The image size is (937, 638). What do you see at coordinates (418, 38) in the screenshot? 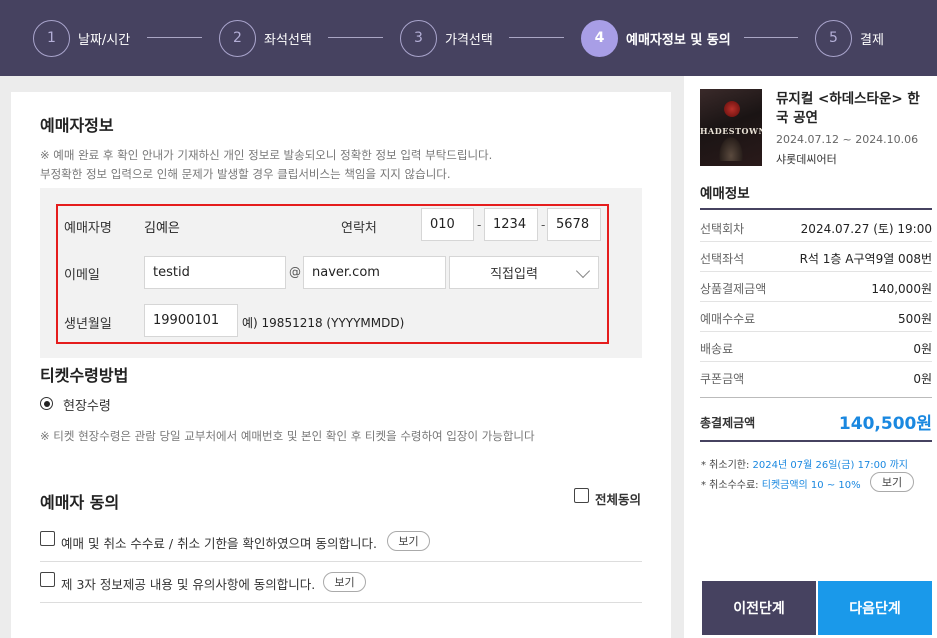
I see `step-number: 3` at bounding box center [418, 38].